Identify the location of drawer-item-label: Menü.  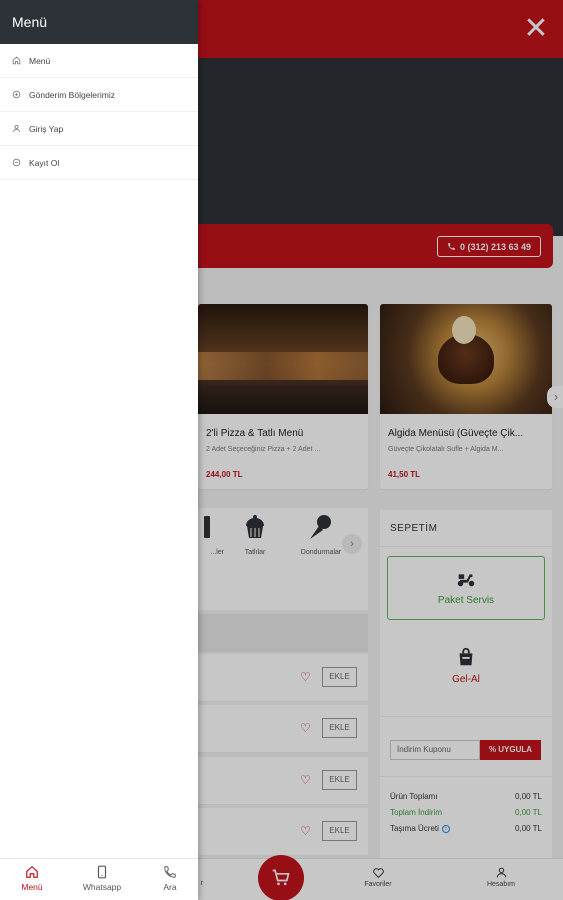
(40, 60).